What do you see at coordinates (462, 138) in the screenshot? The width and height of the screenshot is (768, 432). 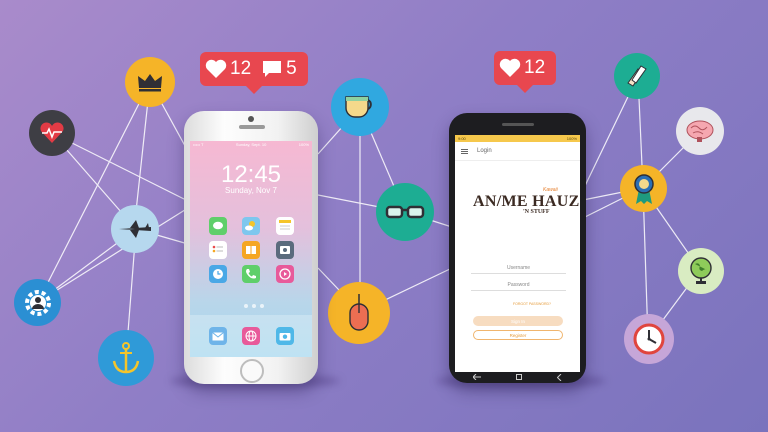 I see `status-time: 9:00` at bounding box center [462, 138].